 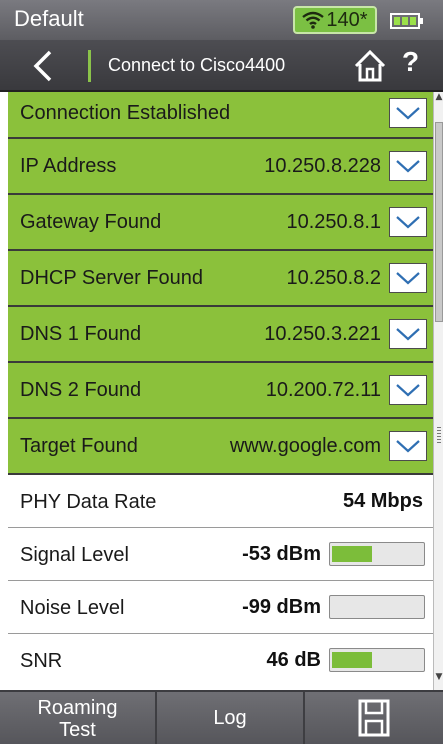 I want to click on metric-label: Noise Level, so click(x=72, y=608).